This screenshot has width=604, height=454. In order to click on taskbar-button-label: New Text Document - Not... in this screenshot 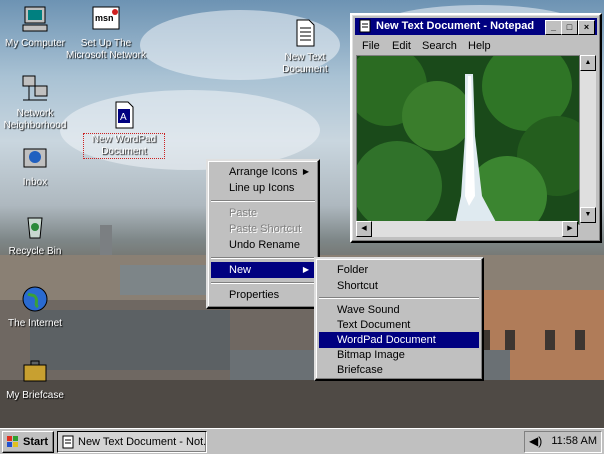, I will do `click(142, 442)`.